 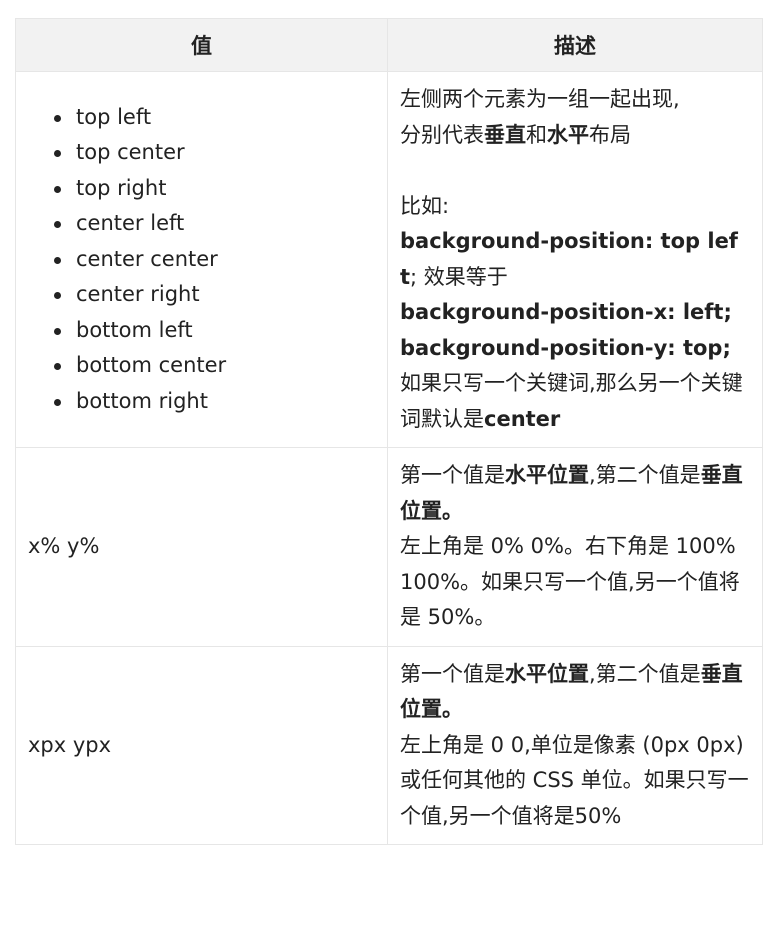 I want to click on column-header-description: 描述, so click(x=575, y=45).